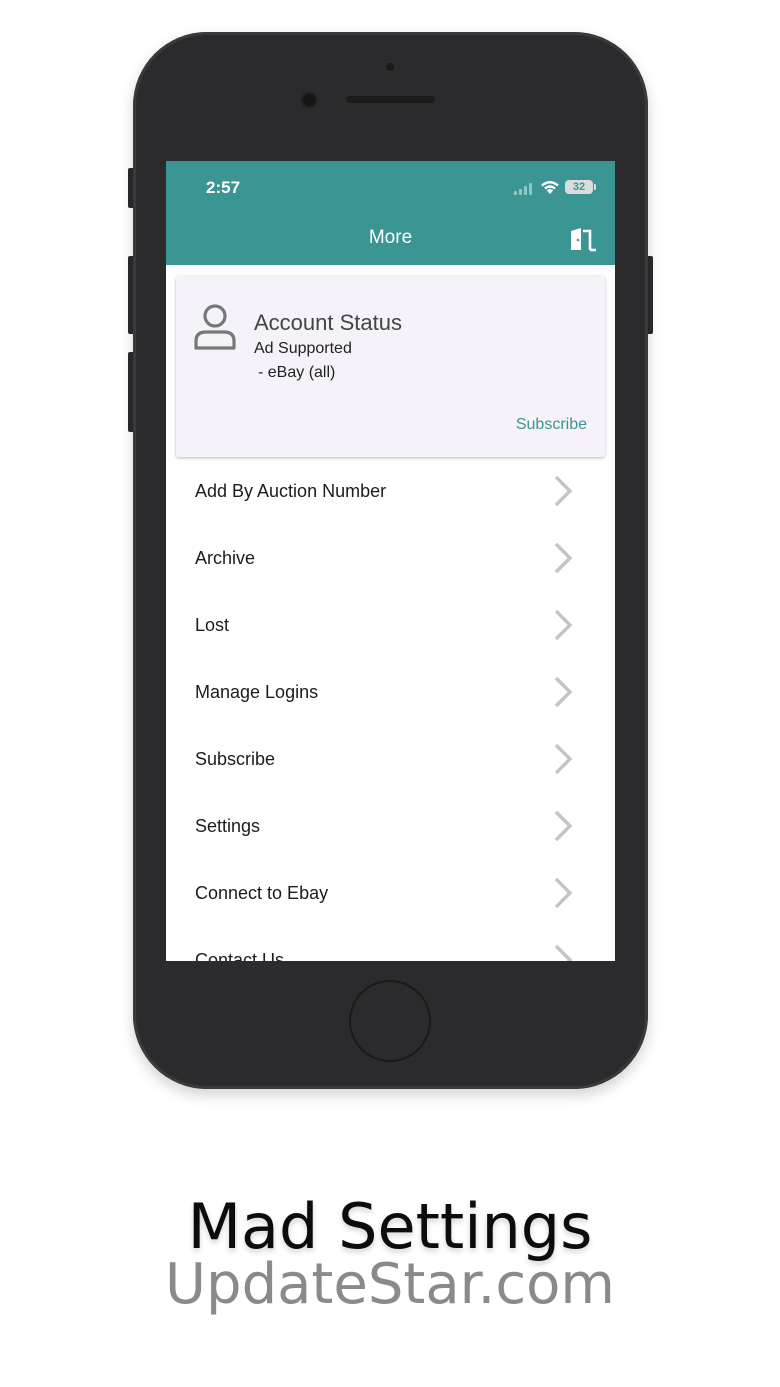 The height and width of the screenshot is (1387, 780). Describe the element at coordinates (390, 624) in the screenshot. I see `menu-item-lost: Lost` at that location.